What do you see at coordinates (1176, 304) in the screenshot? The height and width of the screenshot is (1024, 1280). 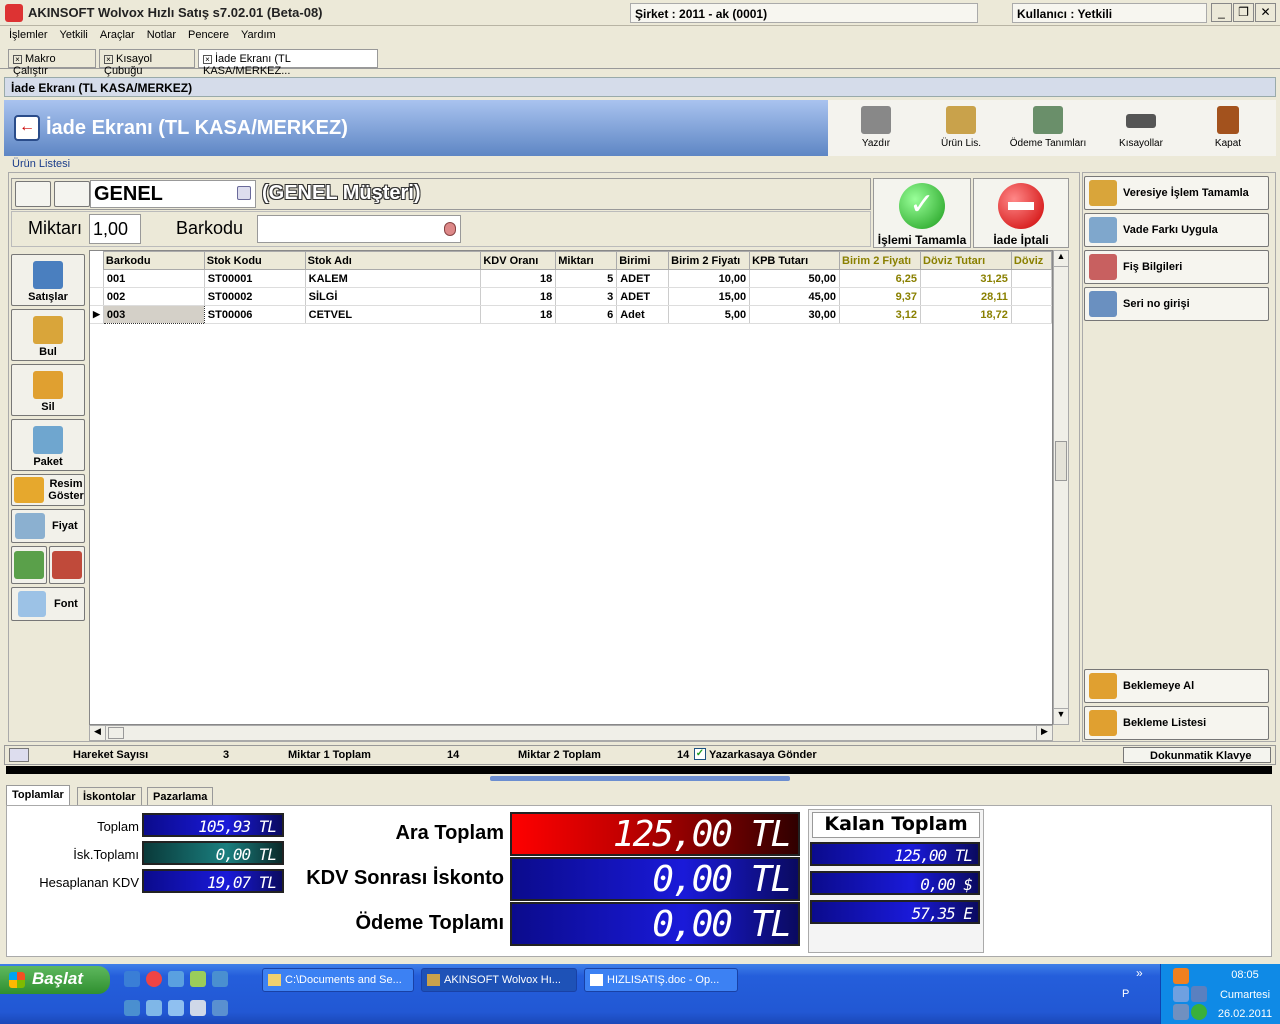 I see `serial-entry-button: Seri no girişi` at bounding box center [1176, 304].